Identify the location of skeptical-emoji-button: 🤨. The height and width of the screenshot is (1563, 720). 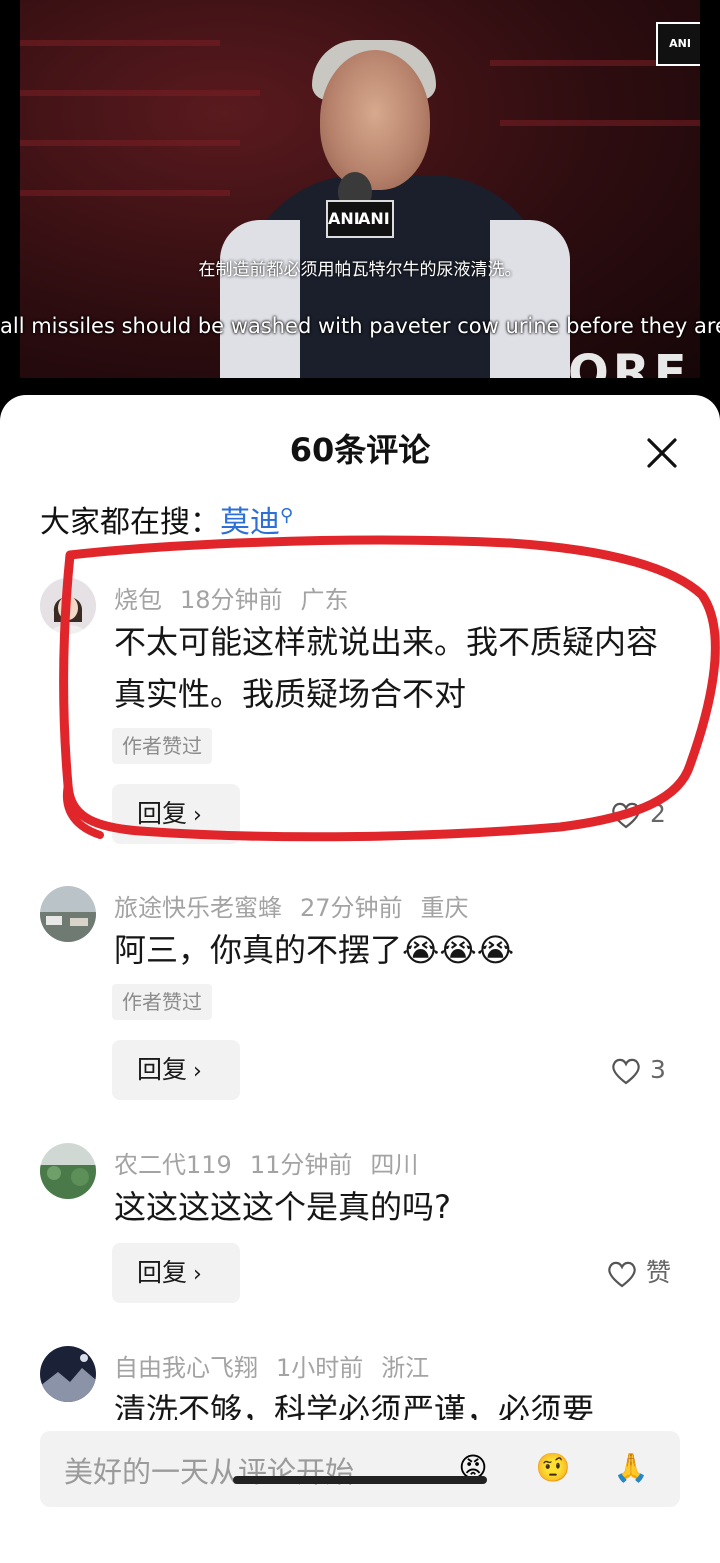
(553, 1468).